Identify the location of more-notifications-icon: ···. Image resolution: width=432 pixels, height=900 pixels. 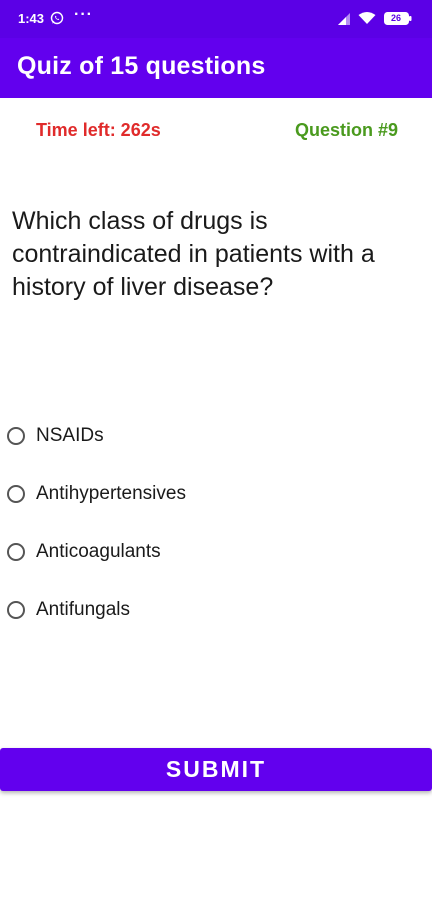
(83, 14).